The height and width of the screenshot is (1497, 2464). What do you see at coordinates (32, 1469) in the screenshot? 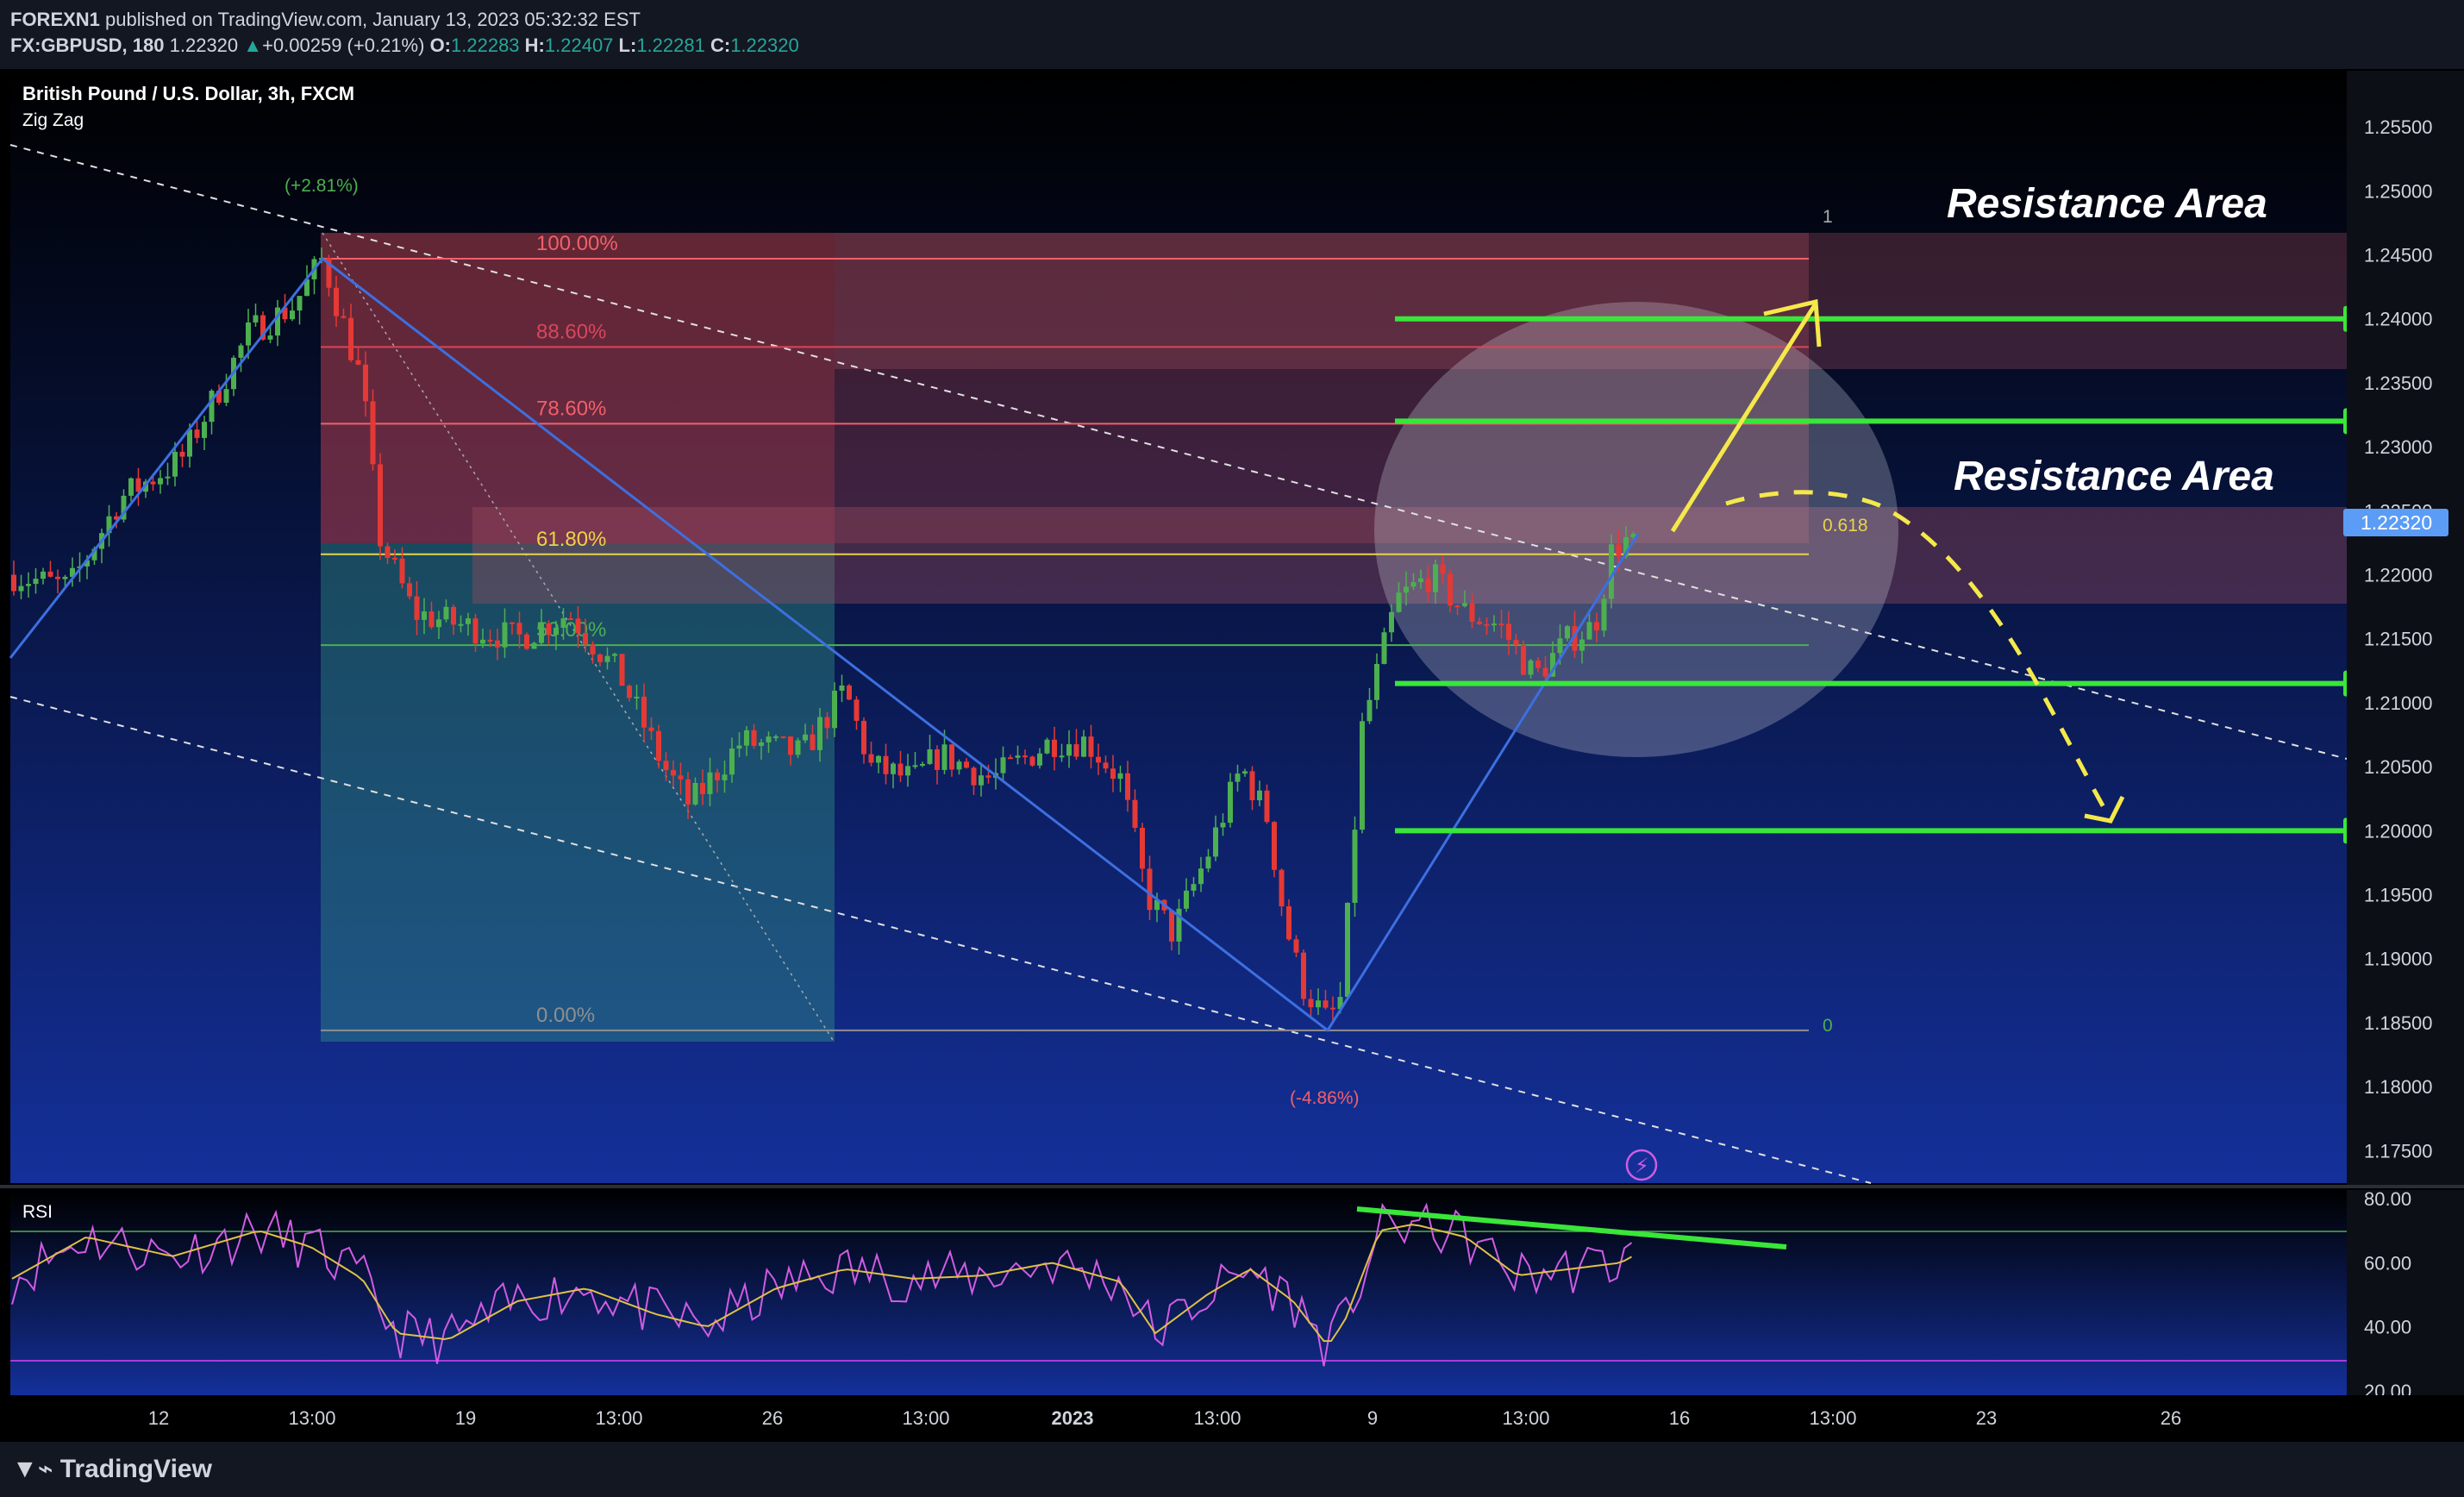
I see `tradingview-logo-icon: ▼⌁` at bounding box center [32, 1469].